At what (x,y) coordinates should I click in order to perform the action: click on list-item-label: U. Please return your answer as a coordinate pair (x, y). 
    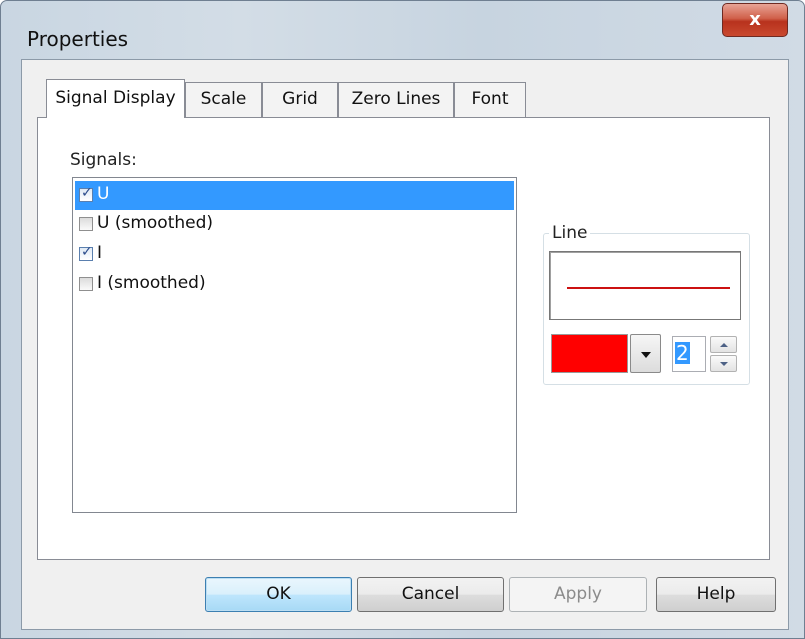
    Looking at the image, I should click on (103, 194).